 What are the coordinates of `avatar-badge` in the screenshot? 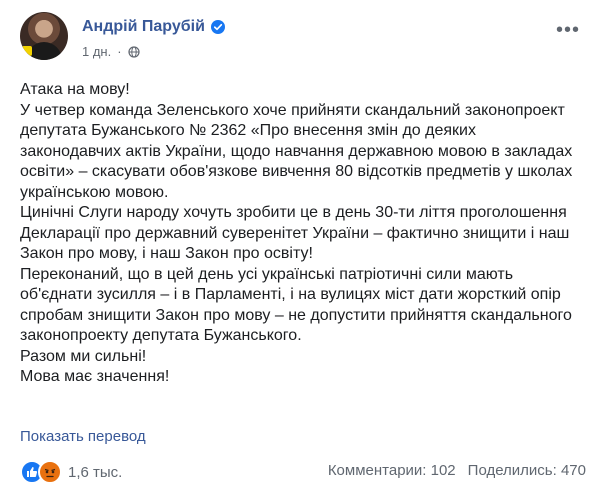 It's located at (27, 51).